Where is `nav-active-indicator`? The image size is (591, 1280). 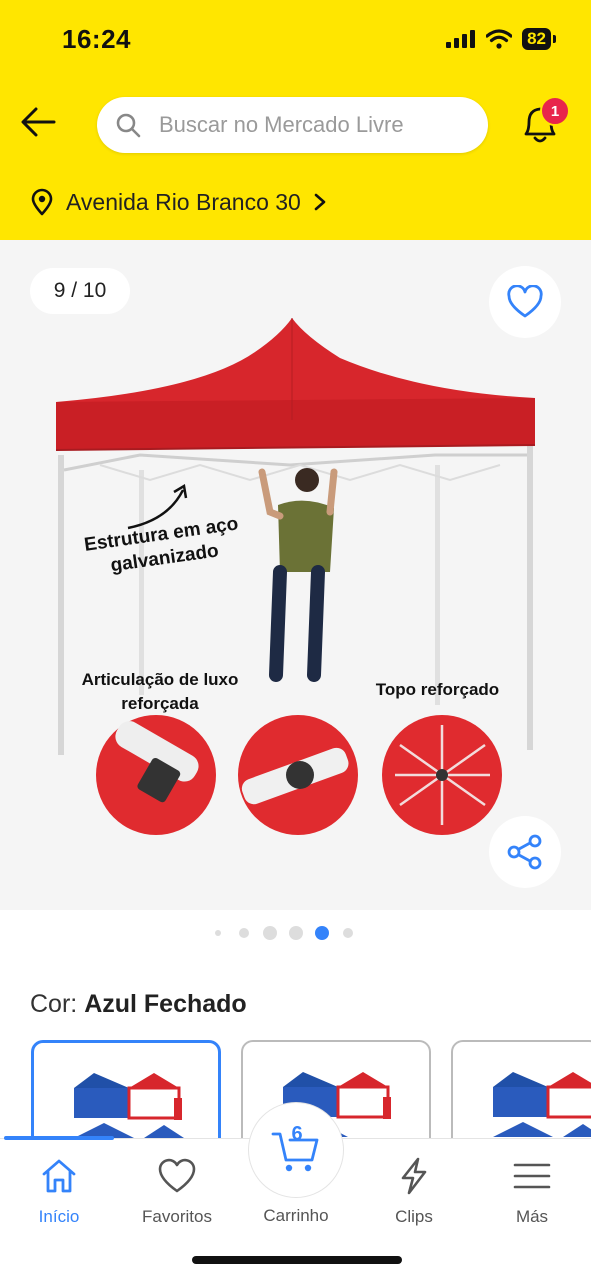
nav-active-indicator is located at coordinates (59, 1138).